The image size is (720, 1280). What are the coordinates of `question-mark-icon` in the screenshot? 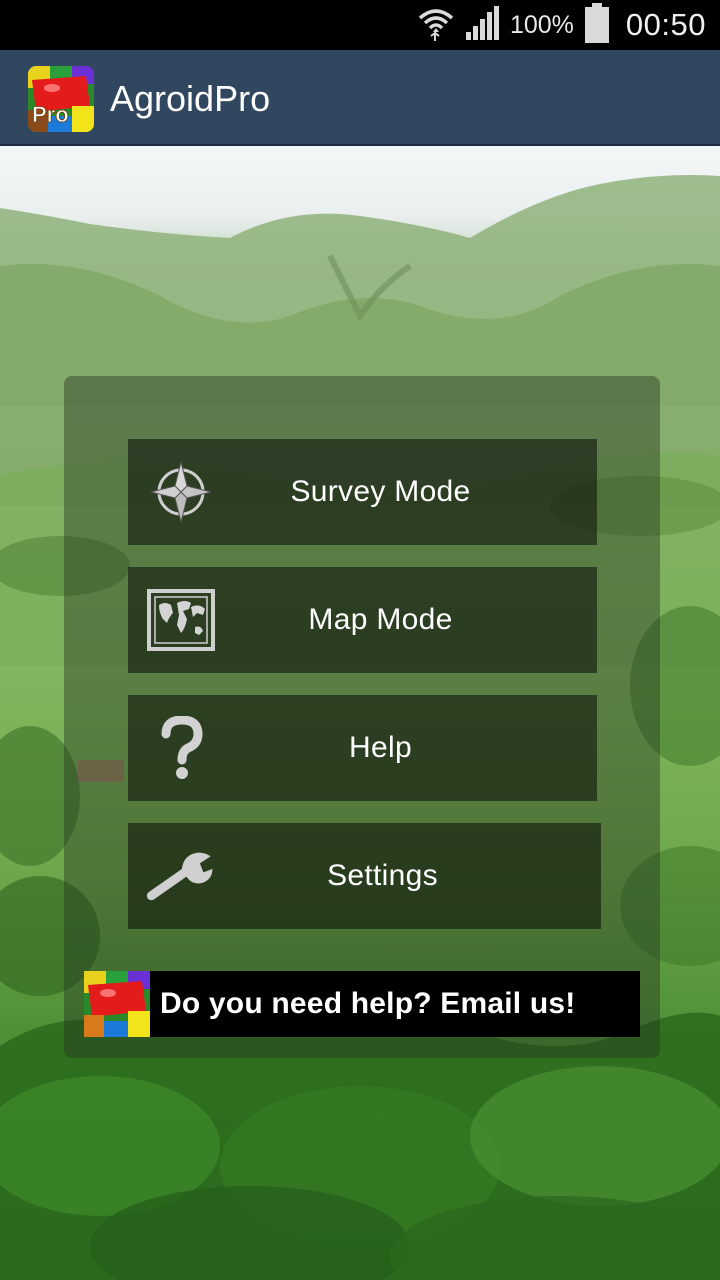 It's located at (181, 748).